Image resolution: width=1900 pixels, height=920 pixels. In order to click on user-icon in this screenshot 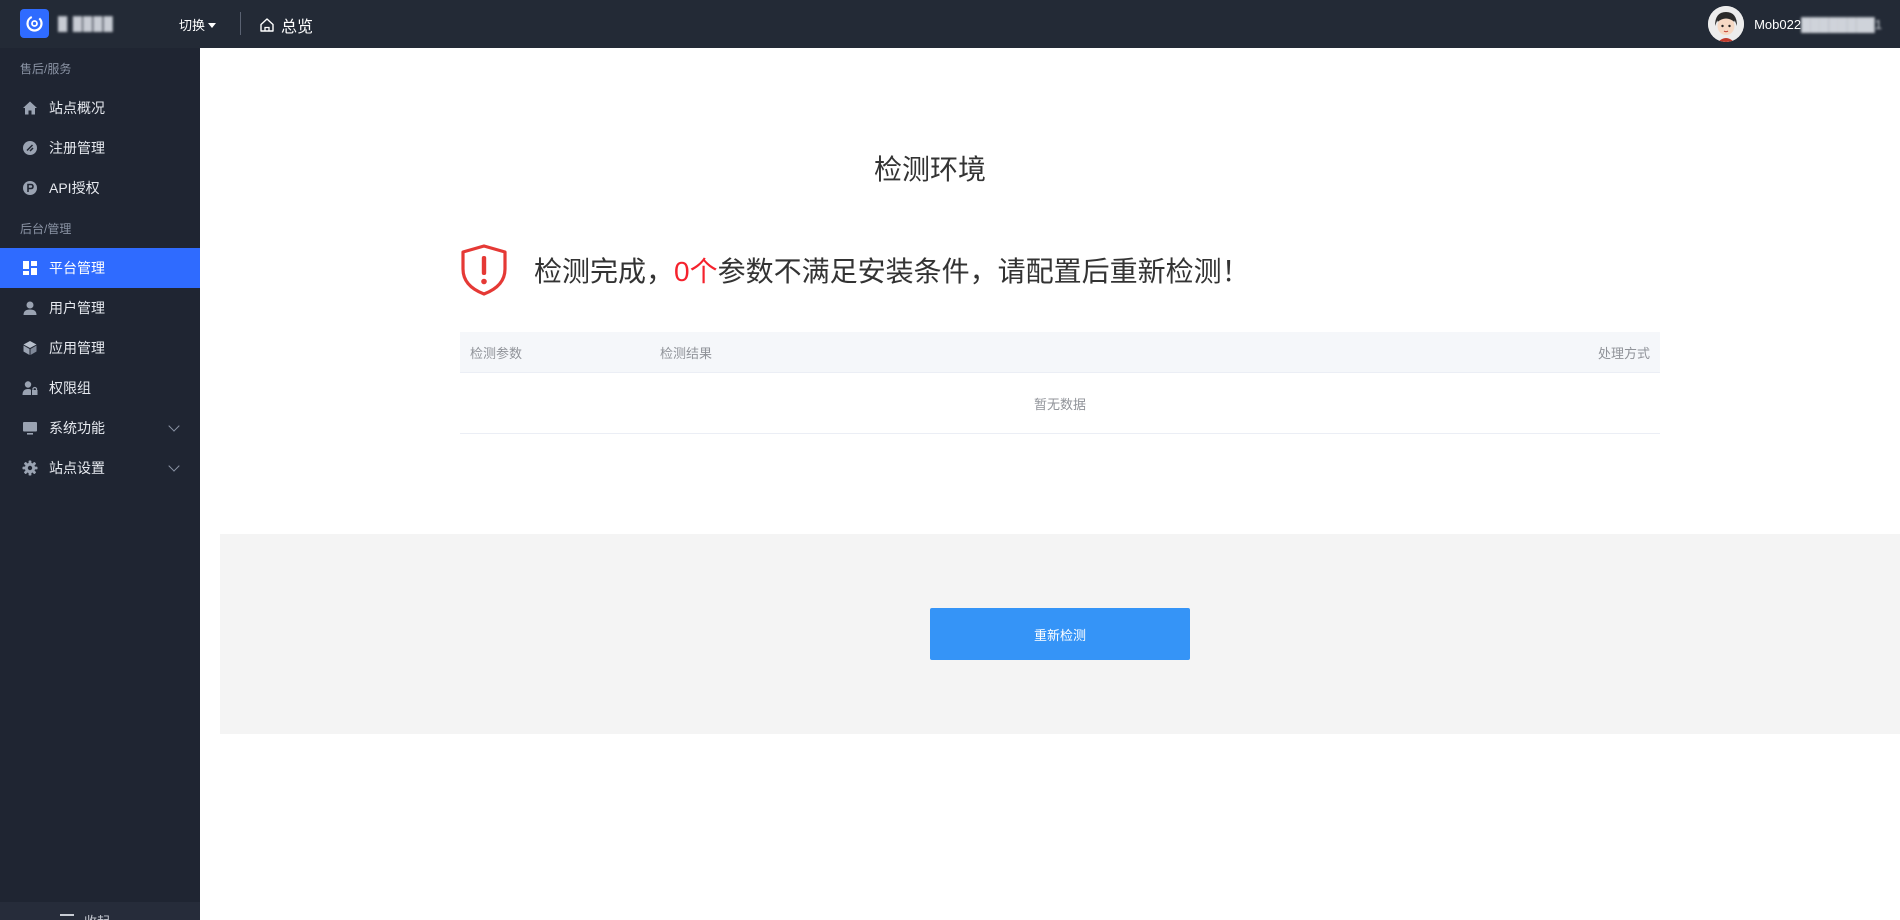, I will do `click(30, 308)`.